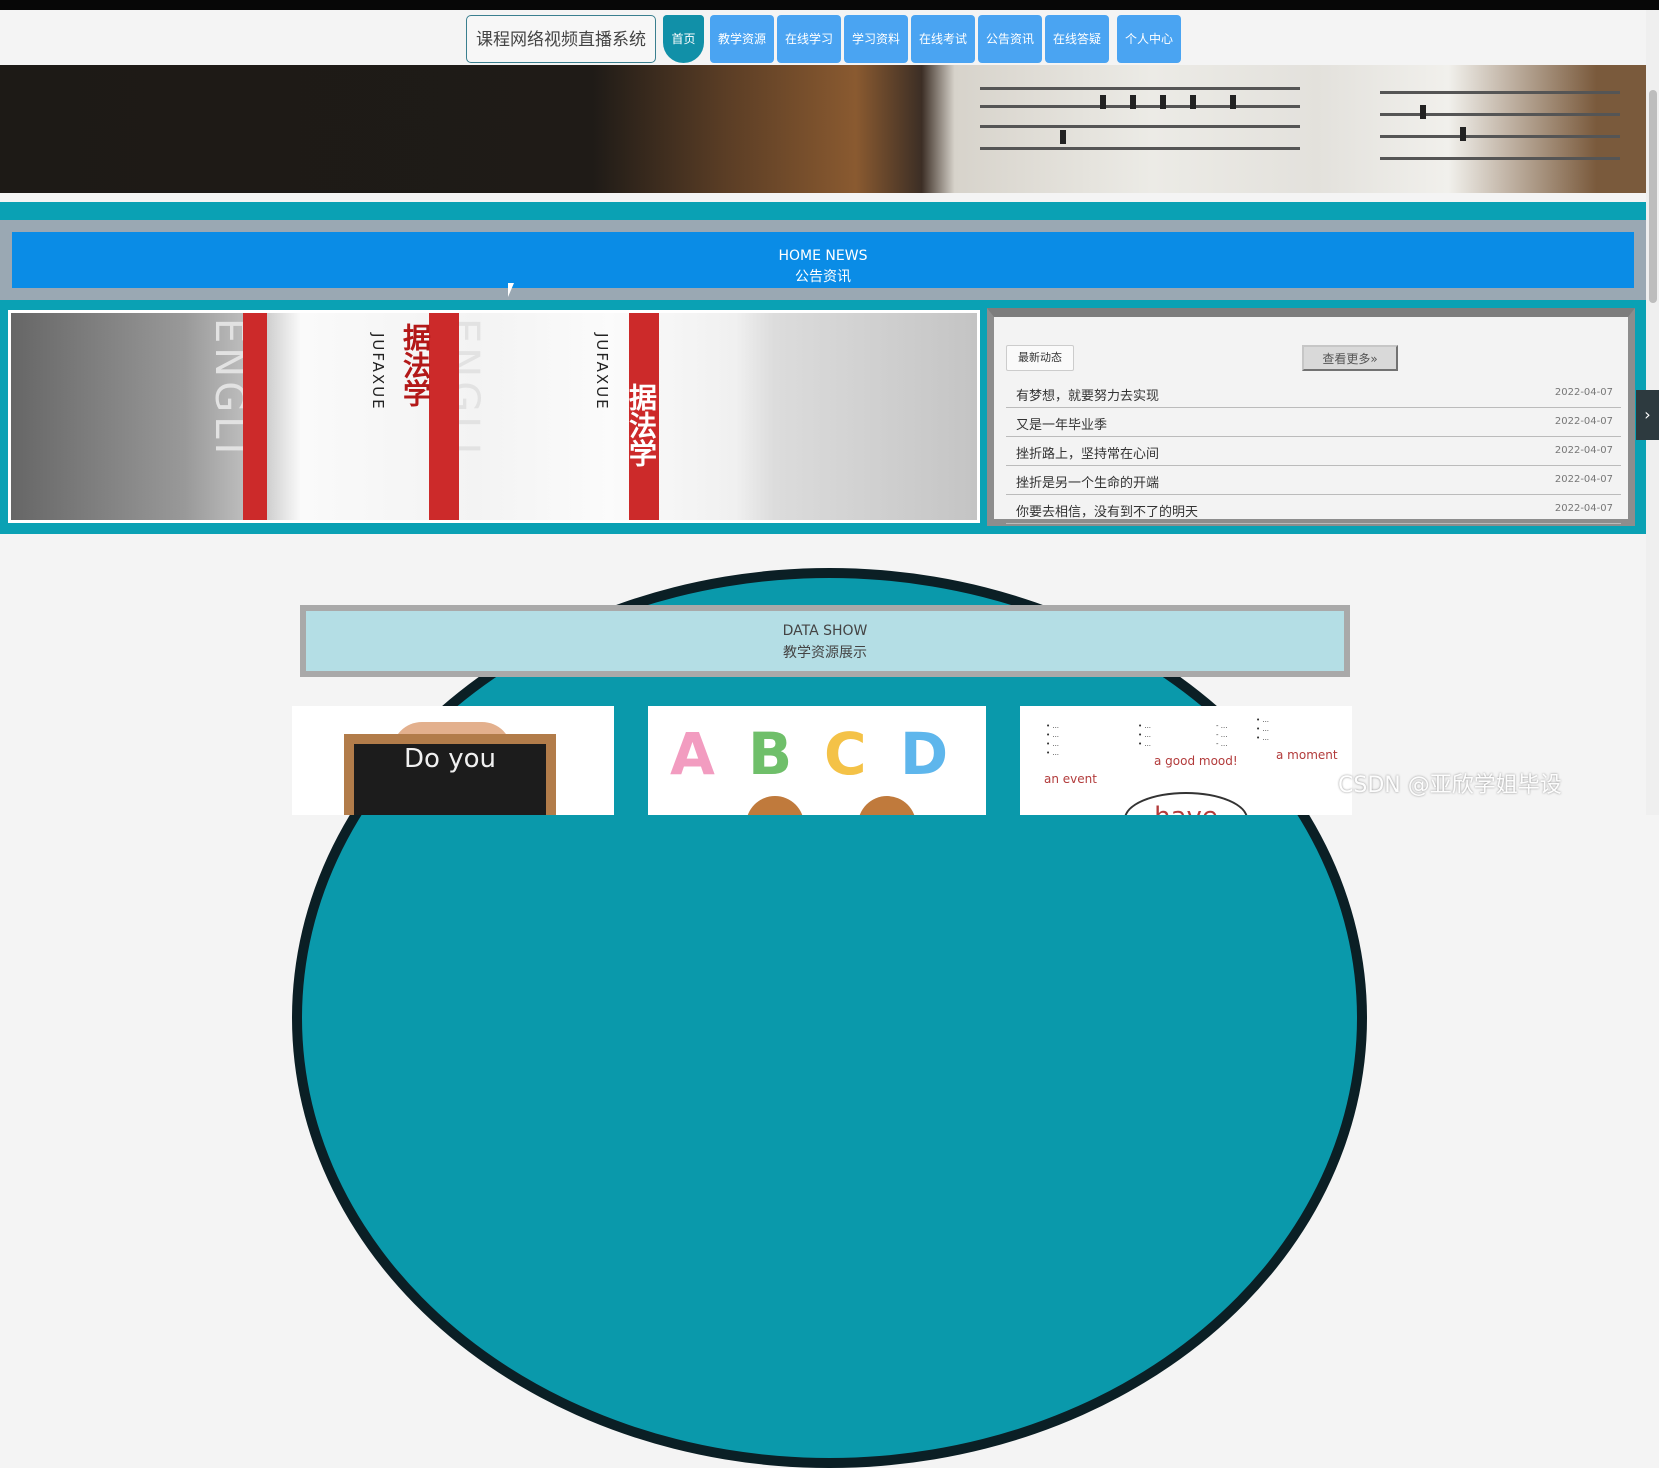 This screenshot has width=1659, height=1468. I want to click on data-show-title-en: DATA SHOW, so click(825, 631).